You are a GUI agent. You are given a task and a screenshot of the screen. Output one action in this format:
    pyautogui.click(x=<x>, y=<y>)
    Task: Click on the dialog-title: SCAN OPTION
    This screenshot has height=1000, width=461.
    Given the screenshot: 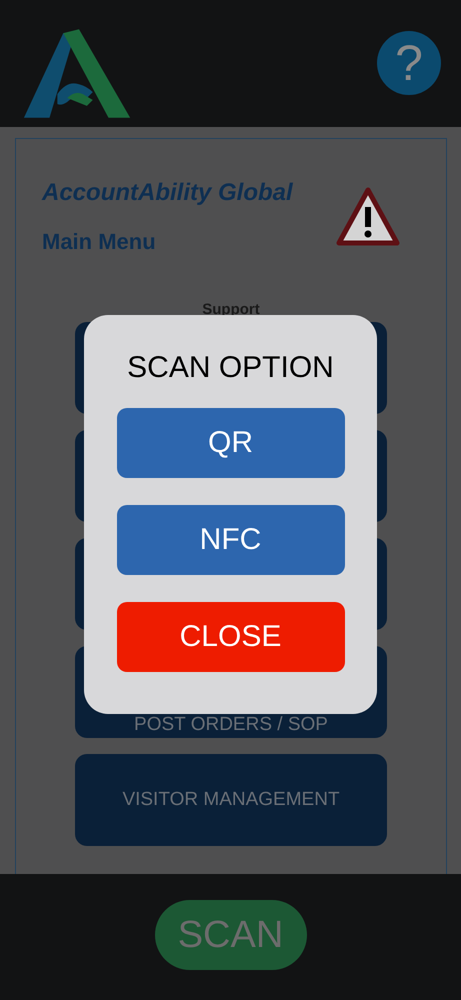 What is the action you would take?
    pyautogui.click(x=230, y=368)
    